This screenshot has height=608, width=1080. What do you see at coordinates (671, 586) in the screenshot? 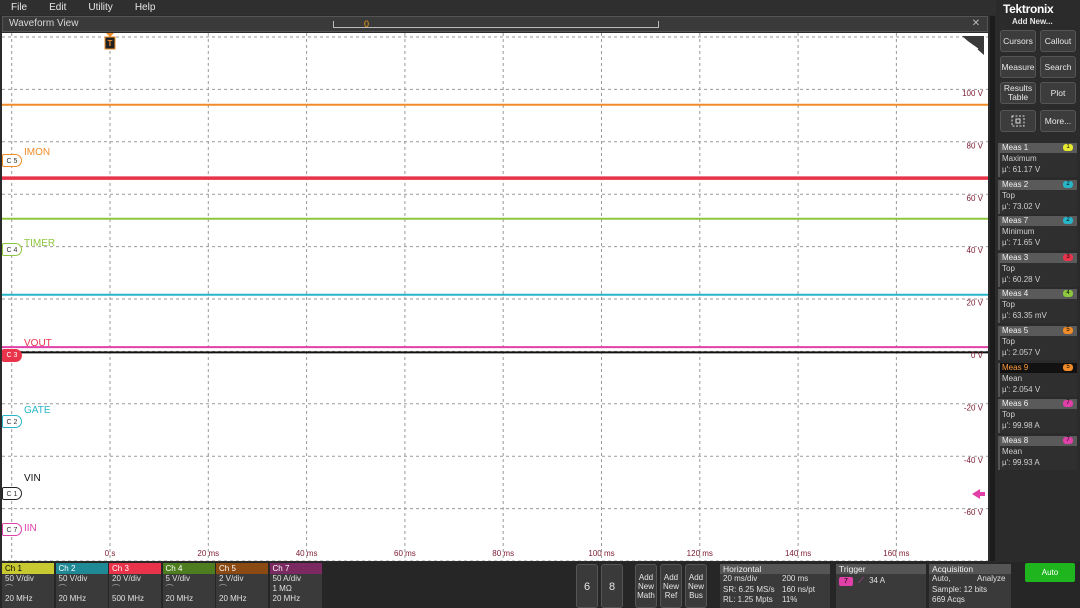
I see `add-new-ref-button: Add New Ref` at bounding box center [671, 586].